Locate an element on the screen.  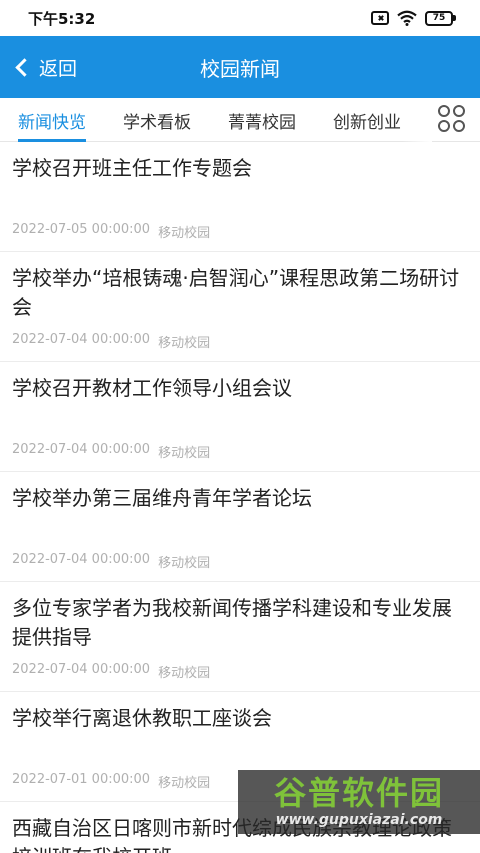
battery-icon: 75 is located at coordinates (440, 18).